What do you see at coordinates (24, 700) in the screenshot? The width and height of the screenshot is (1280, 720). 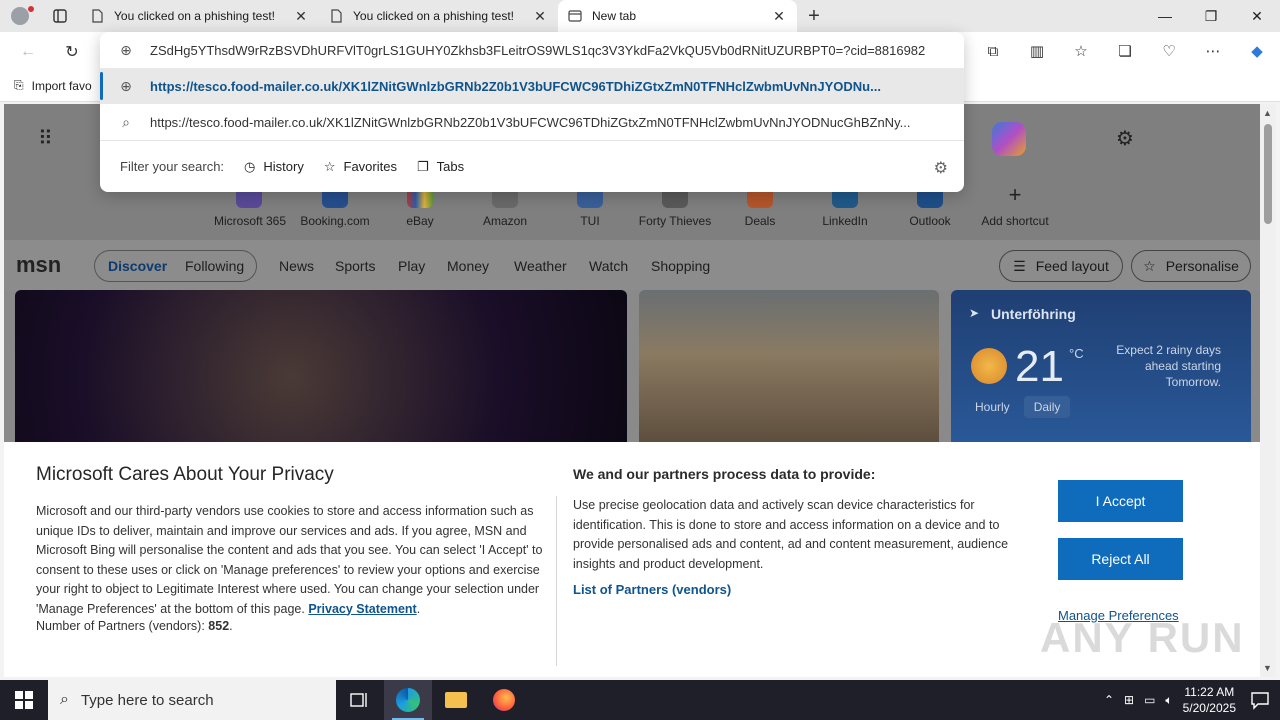 I see `start-button` at bounding box center [24, 700].